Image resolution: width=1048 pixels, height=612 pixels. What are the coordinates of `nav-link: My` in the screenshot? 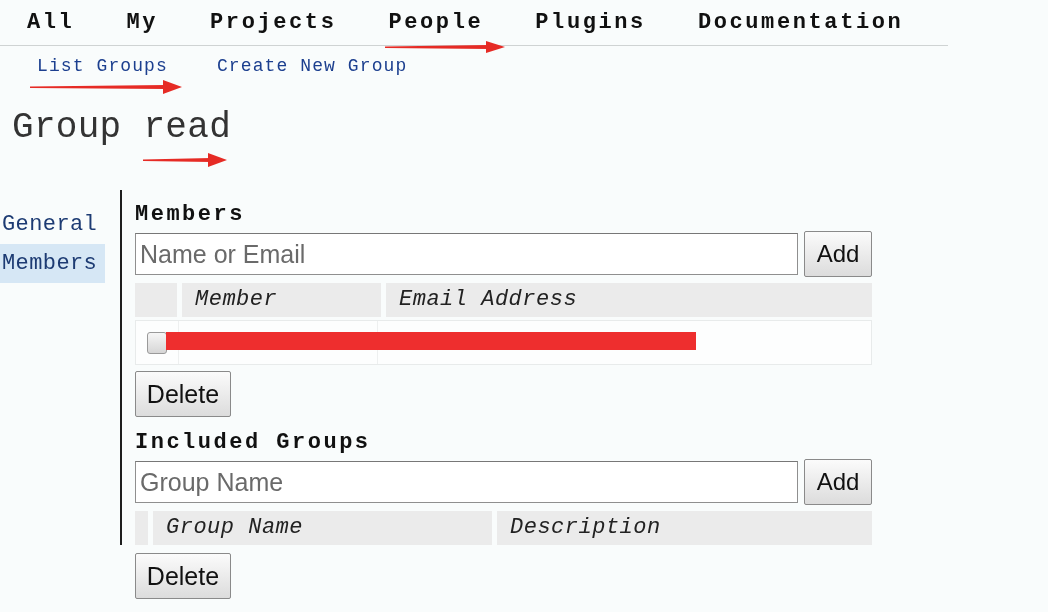 It's located at (142, 22).